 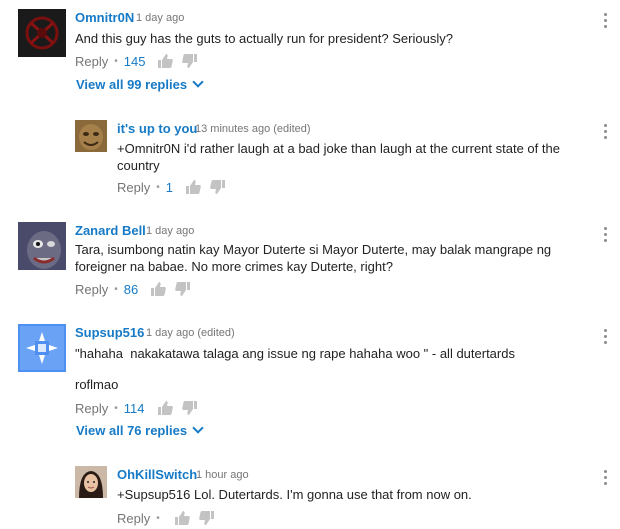 What do you see at coordinates (176, 187) in the screenshot?
I see `comment-actions: Reply • 1` at bounding box center [176, 187].